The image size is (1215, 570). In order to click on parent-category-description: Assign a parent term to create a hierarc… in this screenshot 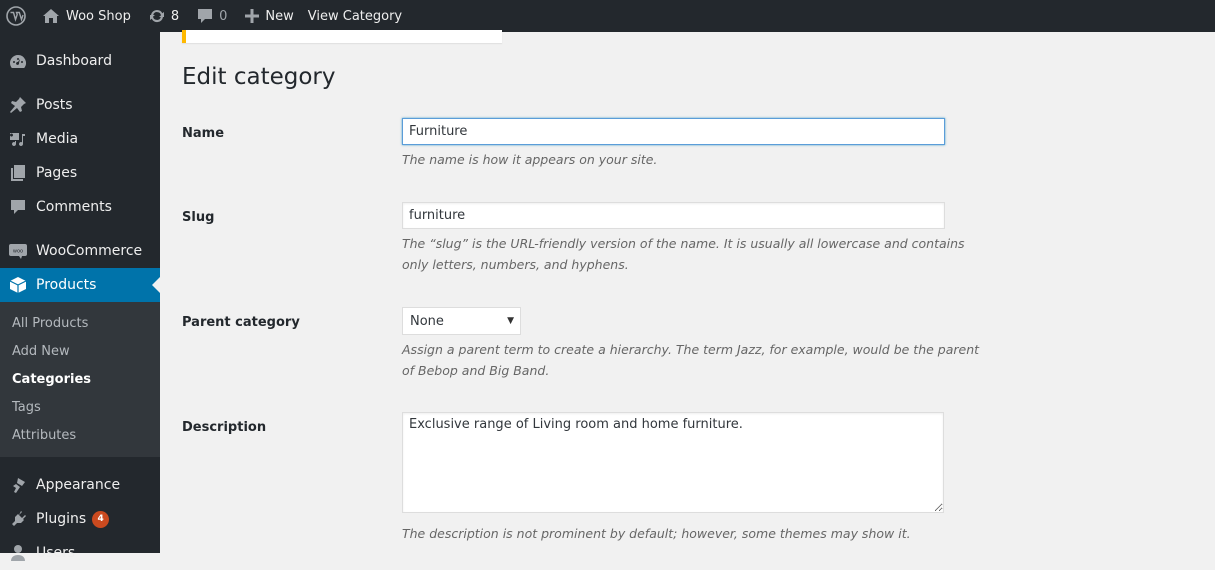, I will do `click(691, 360)`.